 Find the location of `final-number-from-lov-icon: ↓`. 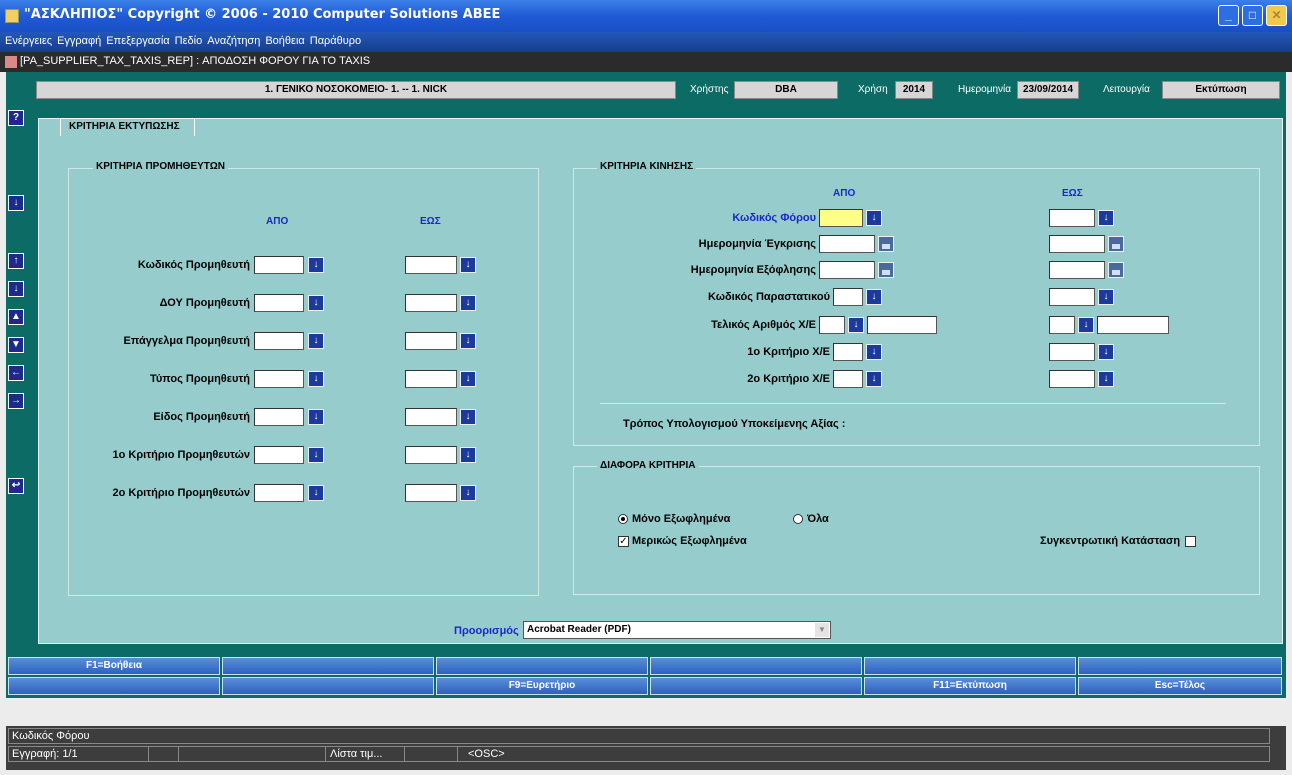

final-number-from-lov-icon: ↓ is located at coordinates (856, 325).